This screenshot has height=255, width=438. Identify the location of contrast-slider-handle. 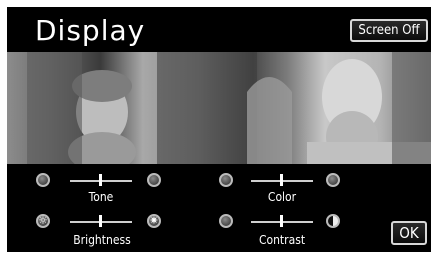
(281, 221).